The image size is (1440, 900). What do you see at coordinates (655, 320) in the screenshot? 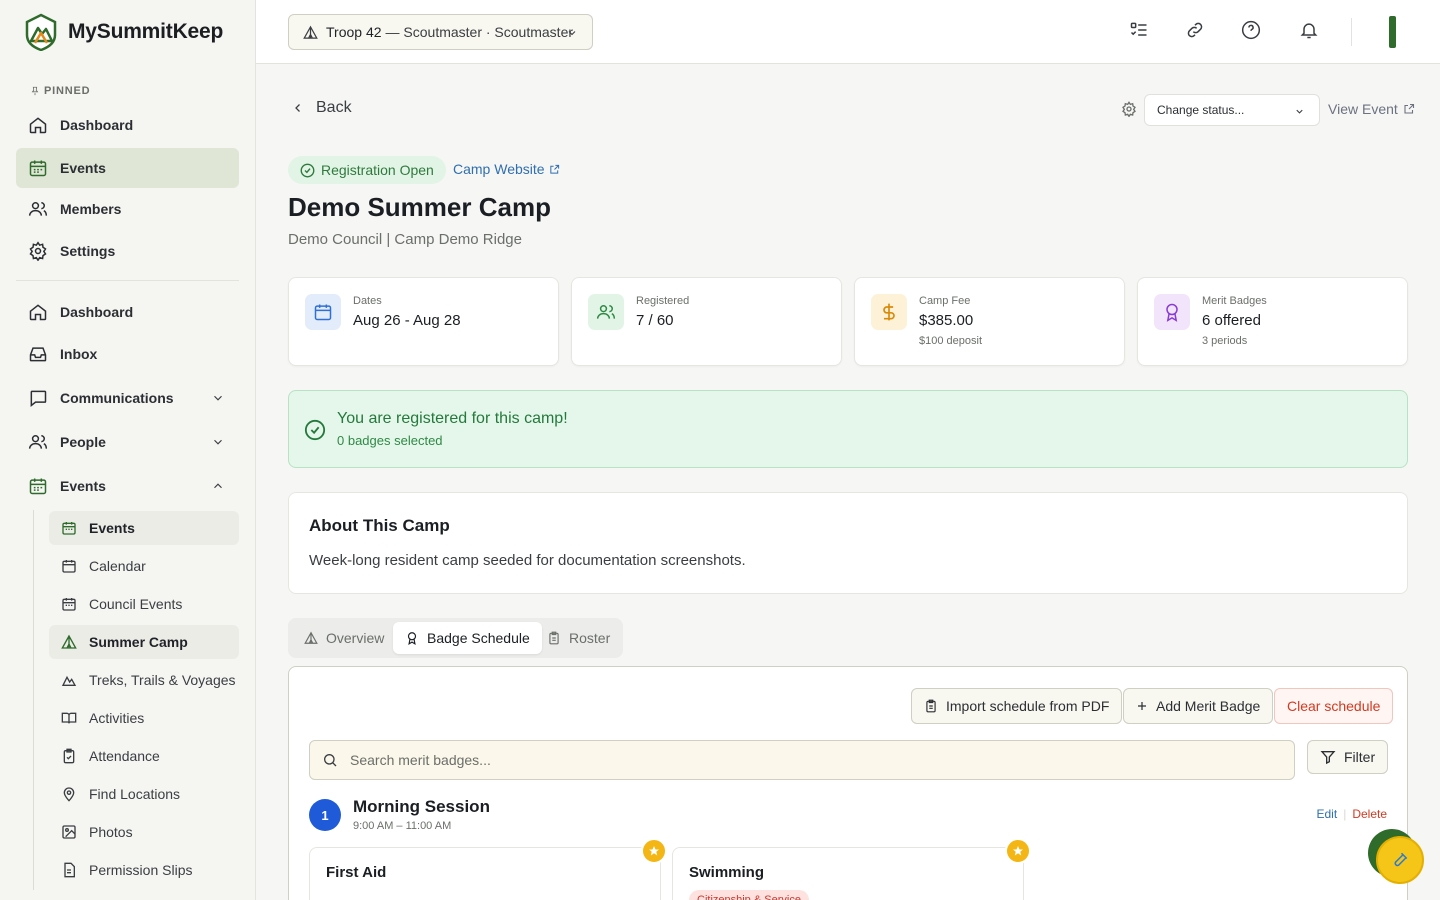
I see `stat-value: 7 / 60` at bounding box center [655, 320].